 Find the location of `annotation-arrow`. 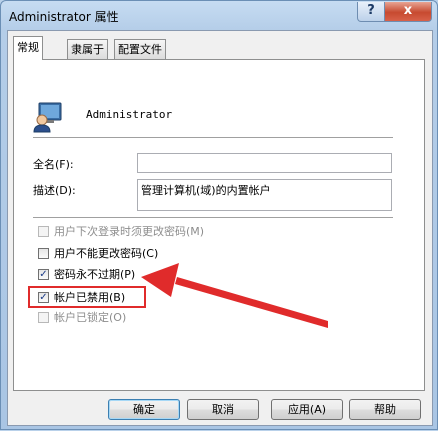

annotation-arrow is located at coordinates (234, 295).